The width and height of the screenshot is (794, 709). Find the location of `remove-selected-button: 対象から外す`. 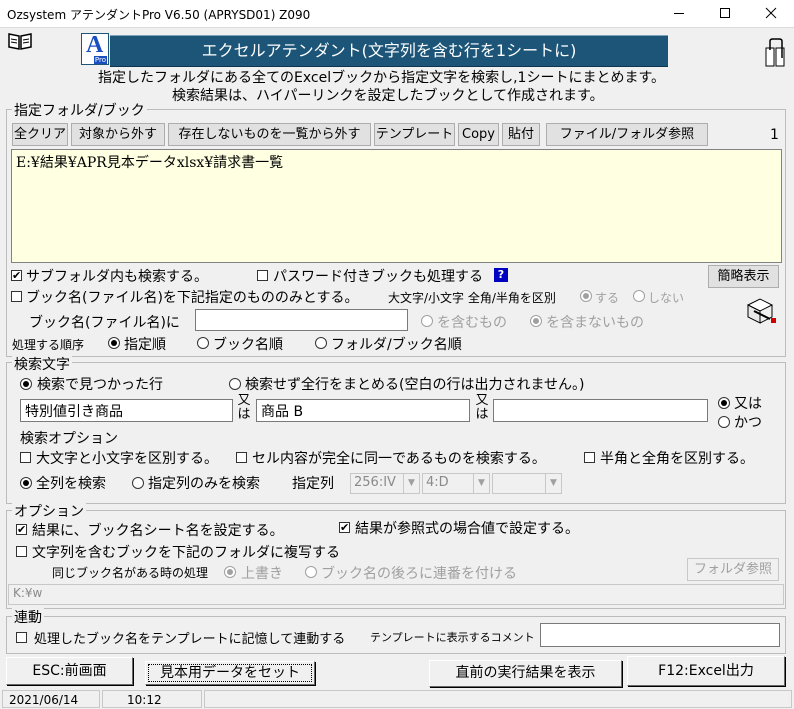

remove-selected-button: 対象から外す is located at coordinates (118, 134).